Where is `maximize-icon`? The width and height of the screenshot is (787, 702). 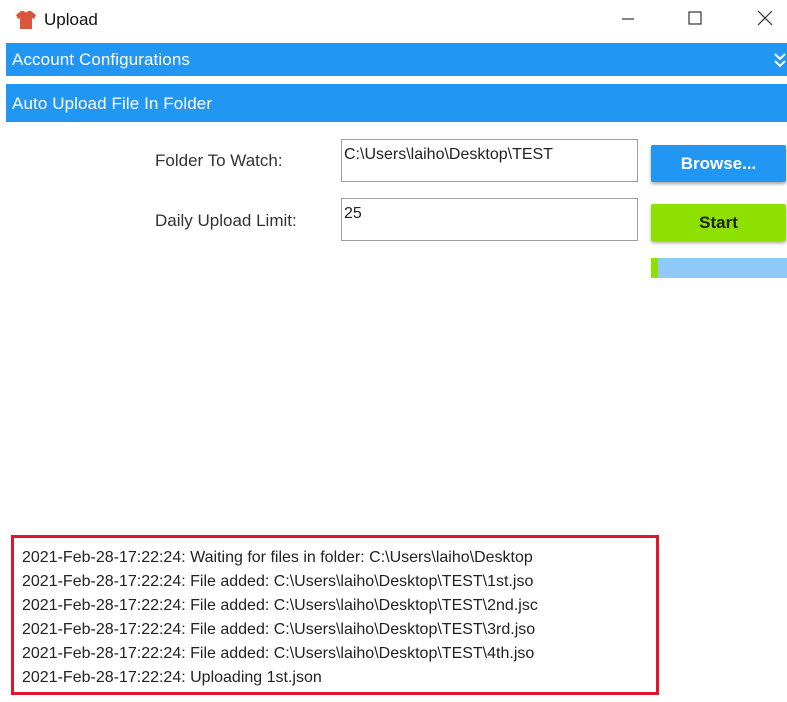
maximize-icon is located at coordinates (695, 20).